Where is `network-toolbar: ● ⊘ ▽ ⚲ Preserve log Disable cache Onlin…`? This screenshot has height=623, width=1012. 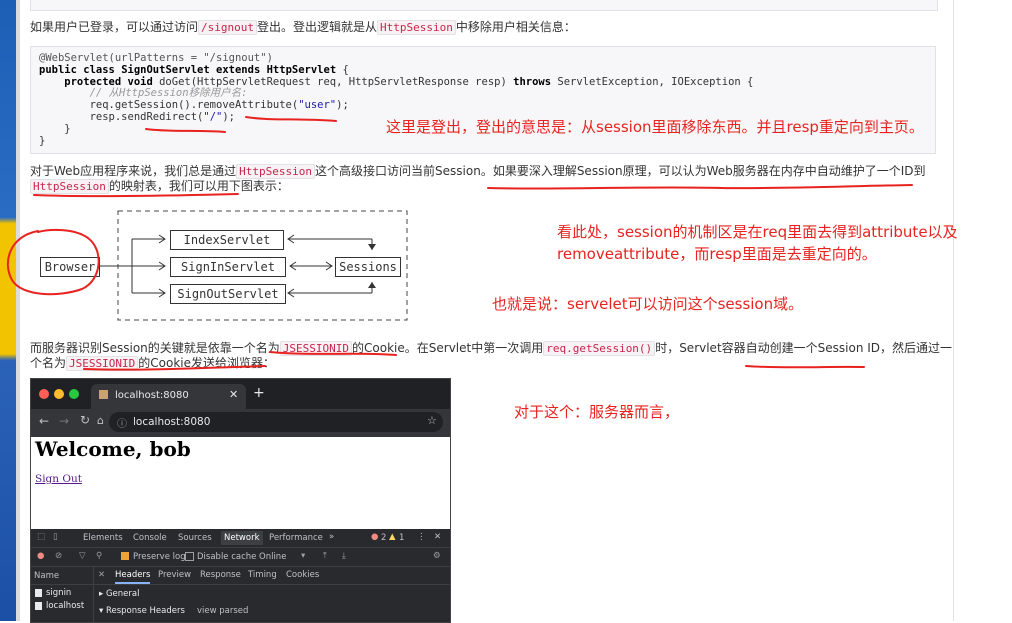 network-toolbar: ● ⊘ ▽ ⚲ Preserve log Disable cache Onlin… is located at coordinates (240, 557).